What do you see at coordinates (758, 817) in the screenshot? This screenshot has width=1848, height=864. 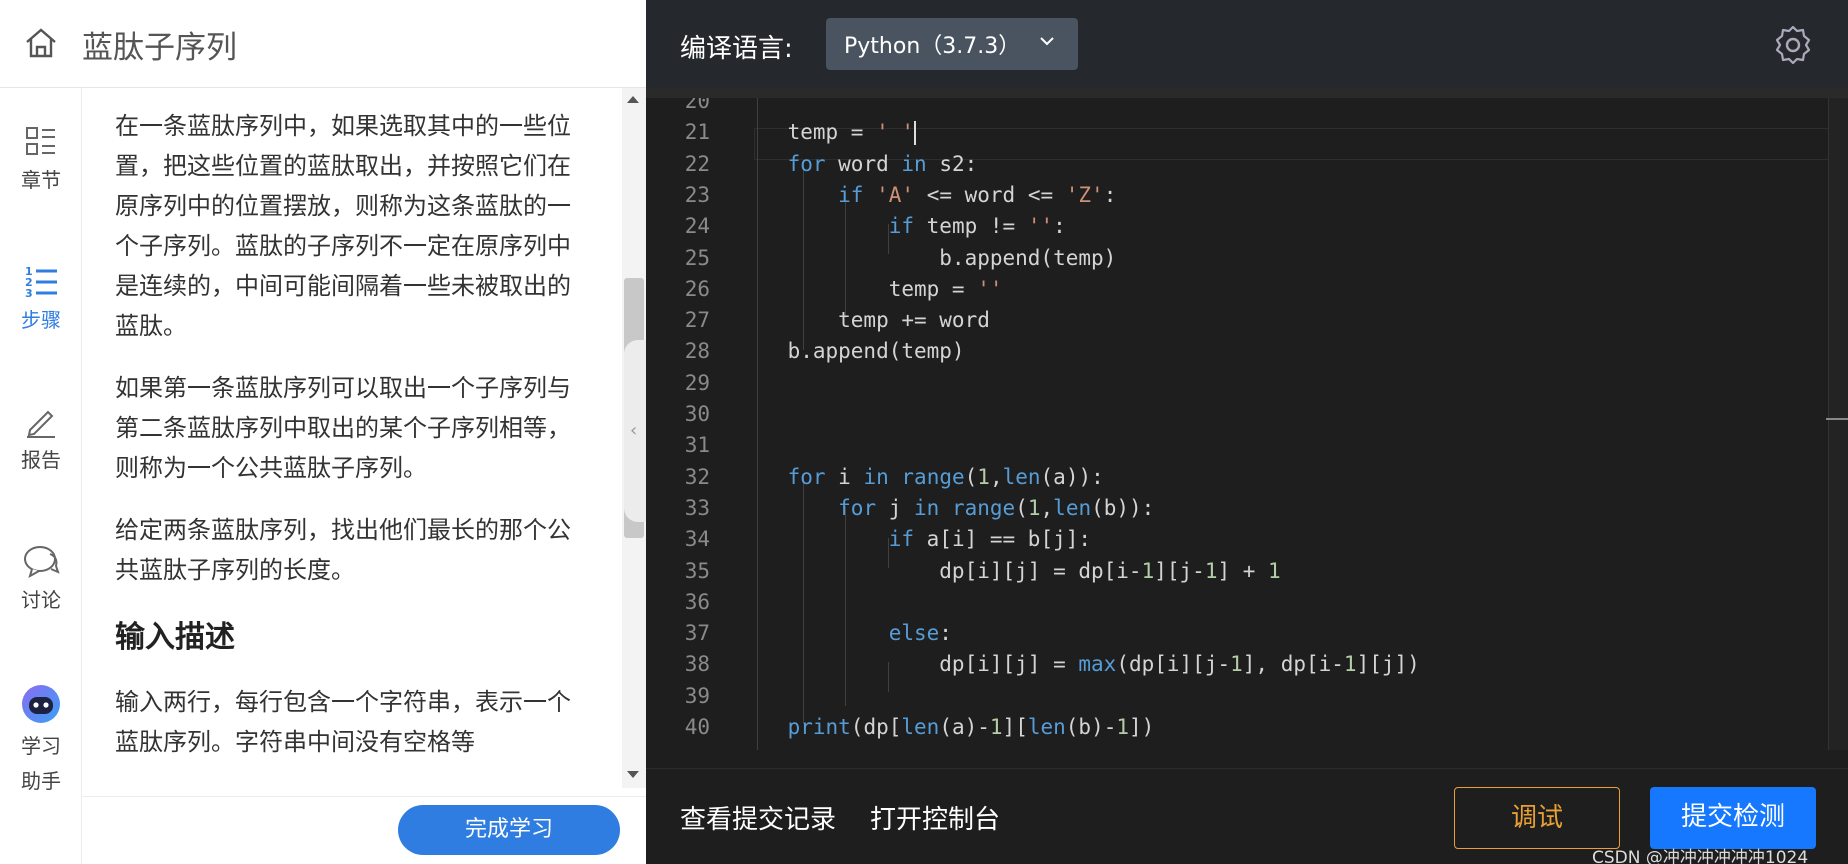 I see `submission-history-link: 查看提交记录` at bounding box center [758, 817].